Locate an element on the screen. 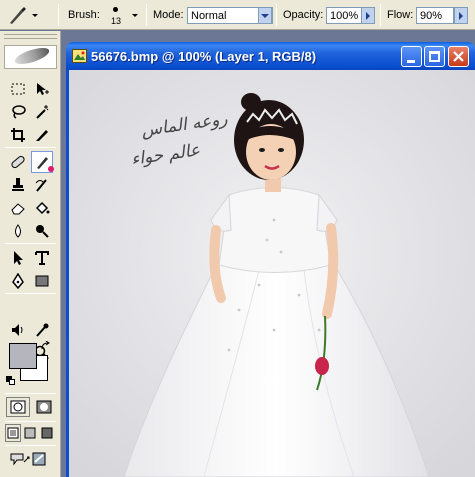 The image size is (475, 477). crop-tool is located at coordinates (18, 135).